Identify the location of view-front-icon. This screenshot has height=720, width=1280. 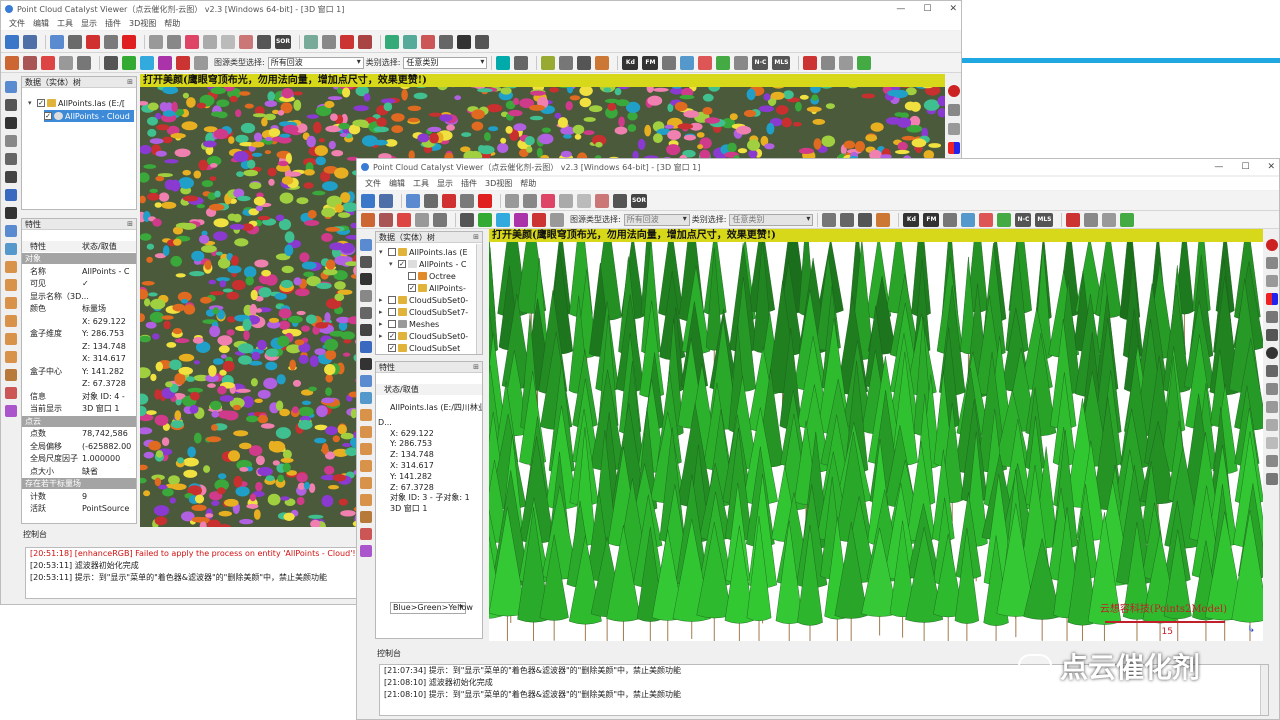
(11, 285).